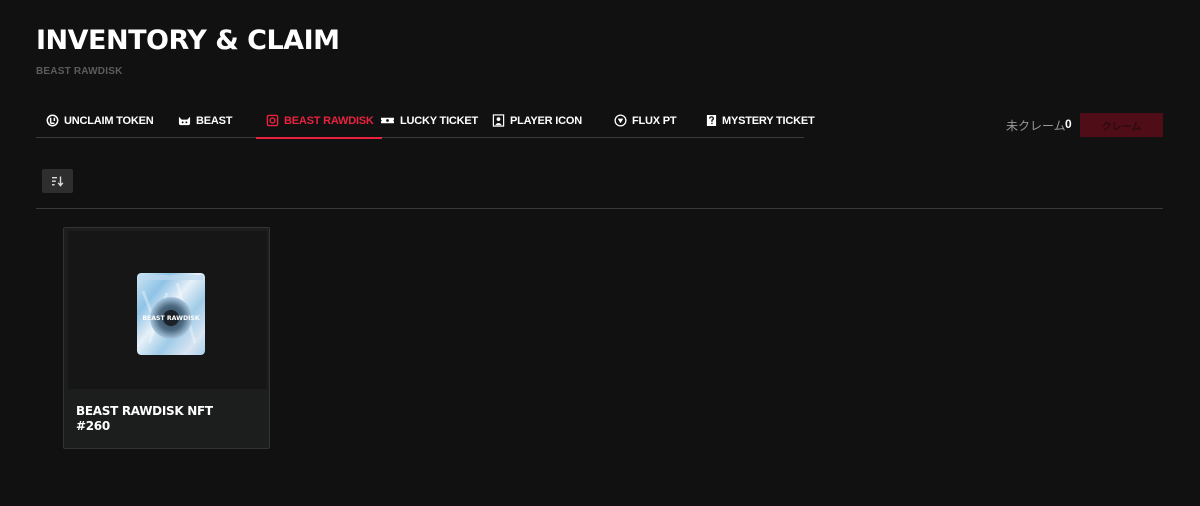 The height and width of the screenshot is (506, 1200). I want to click on tab-mystery-ticket: MYSTERY TICKET, so click(760, 120).